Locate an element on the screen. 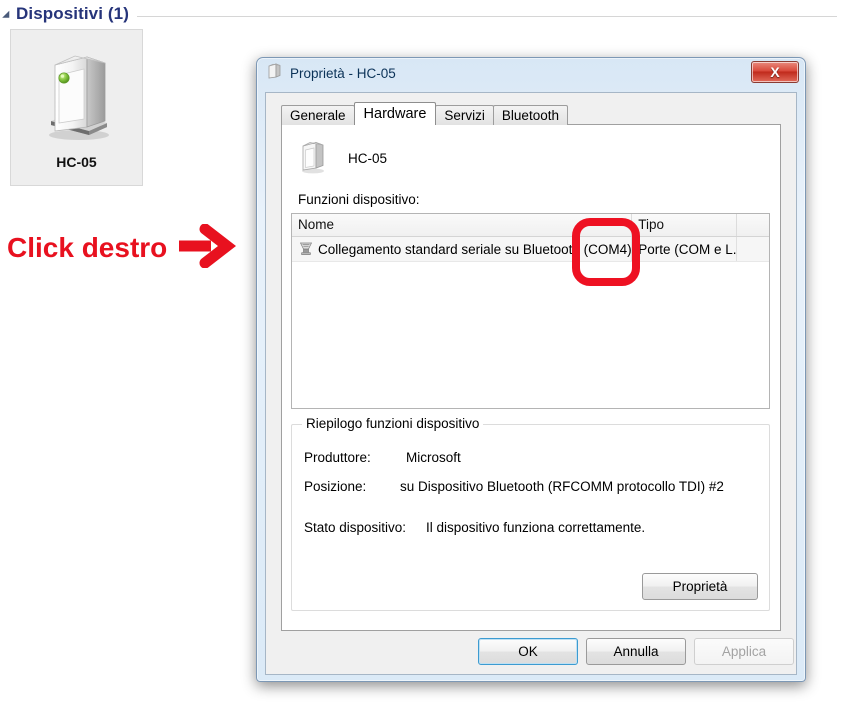 This screenshot has width=847, height=717. device-tile-hc05: HC-05 is located at coordinates (76, 107).